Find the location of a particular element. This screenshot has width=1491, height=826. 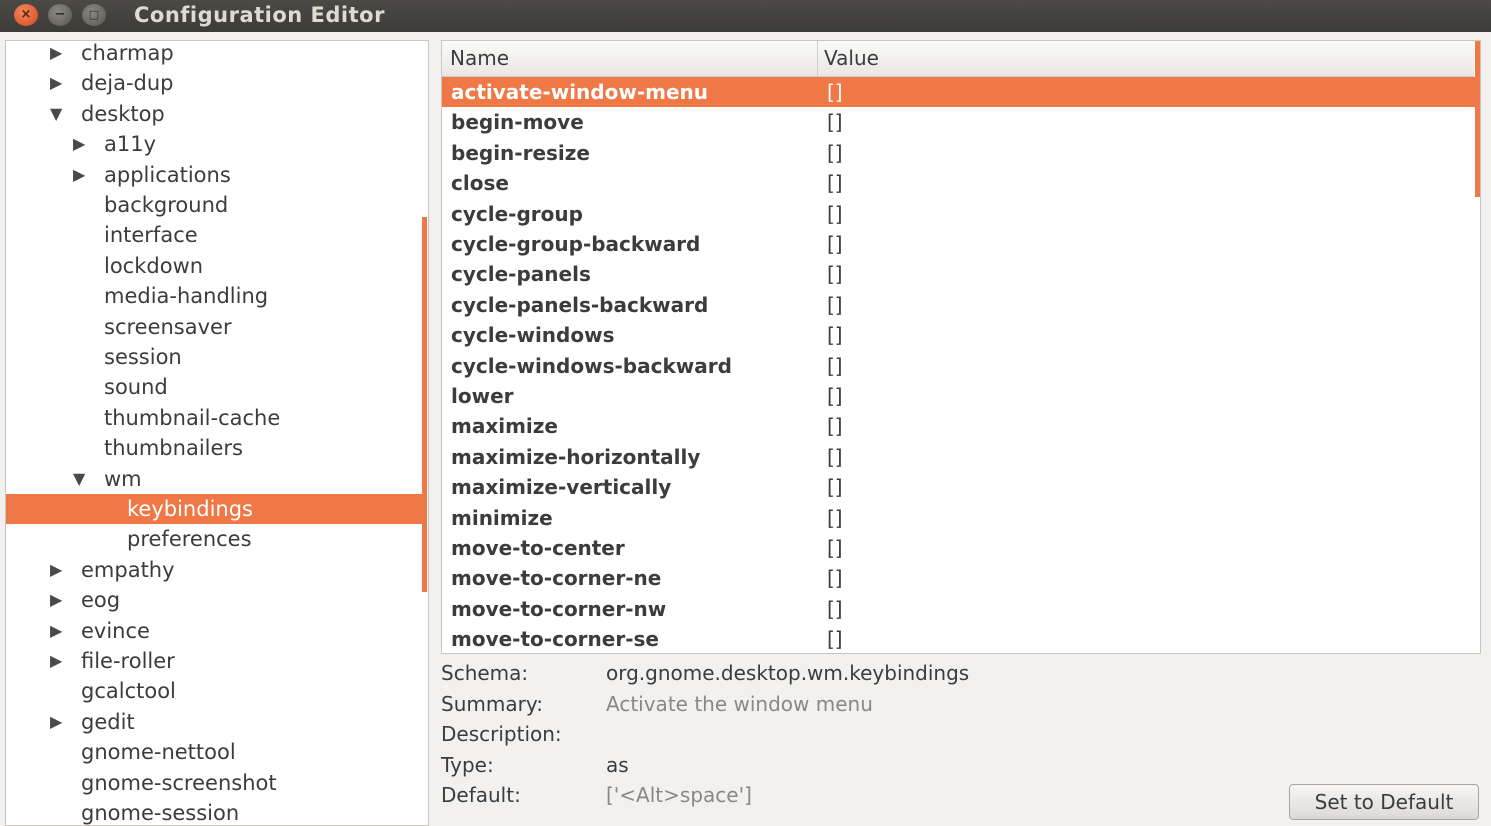

tree-item: ▶ evince is located at coordinates (214, 631).